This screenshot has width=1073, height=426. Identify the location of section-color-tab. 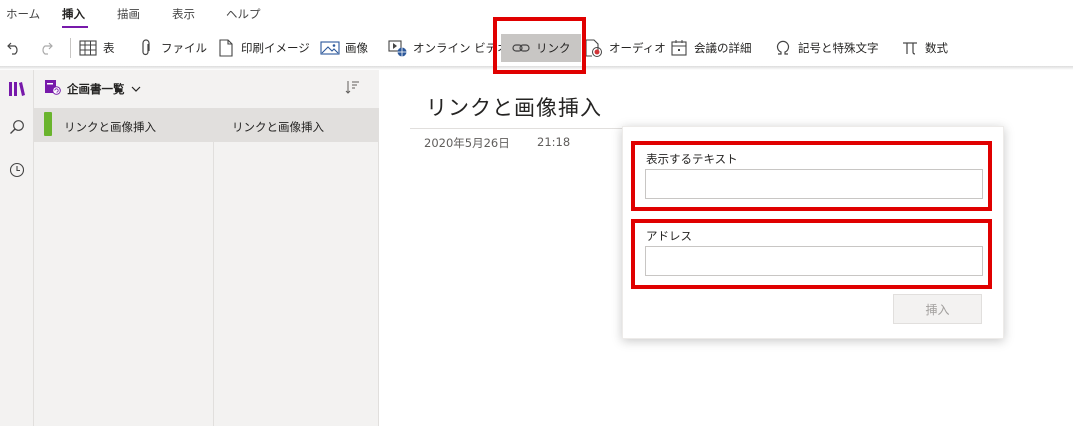
(48, 124).